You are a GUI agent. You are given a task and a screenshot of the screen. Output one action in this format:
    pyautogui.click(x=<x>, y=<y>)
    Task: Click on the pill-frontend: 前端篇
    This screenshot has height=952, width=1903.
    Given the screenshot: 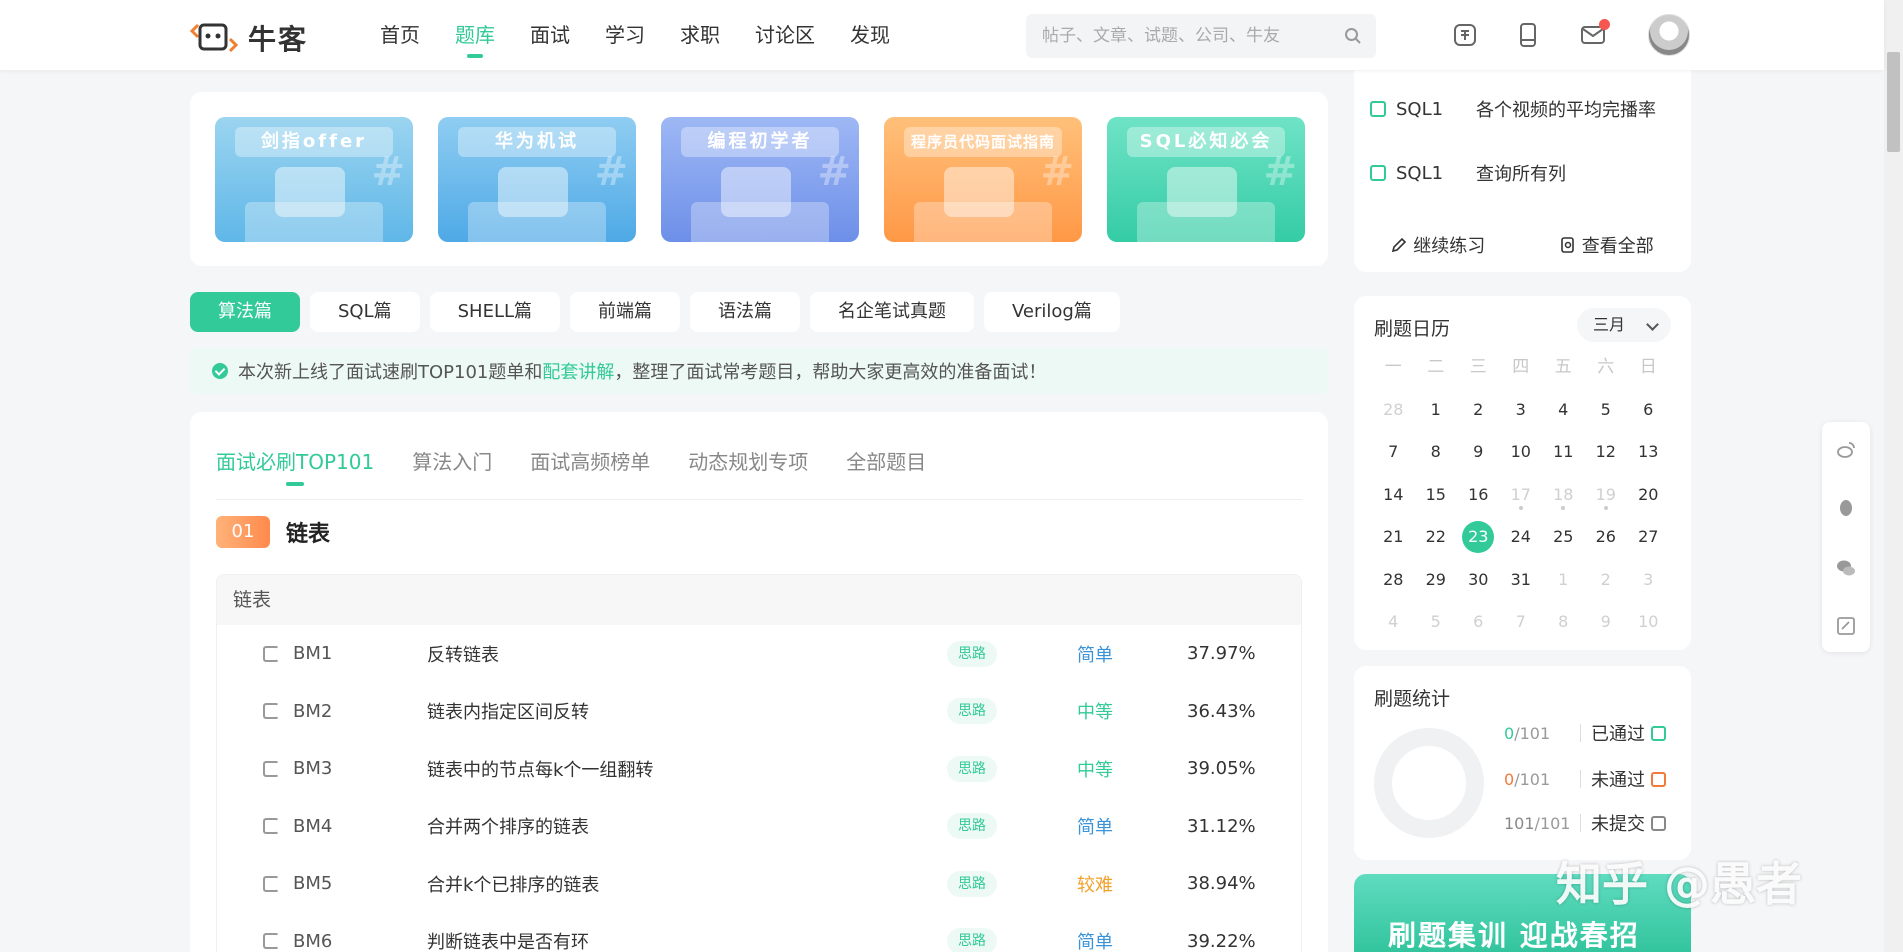 What is the action you would take?
    pyautogui.click(x=625, y=312)
    